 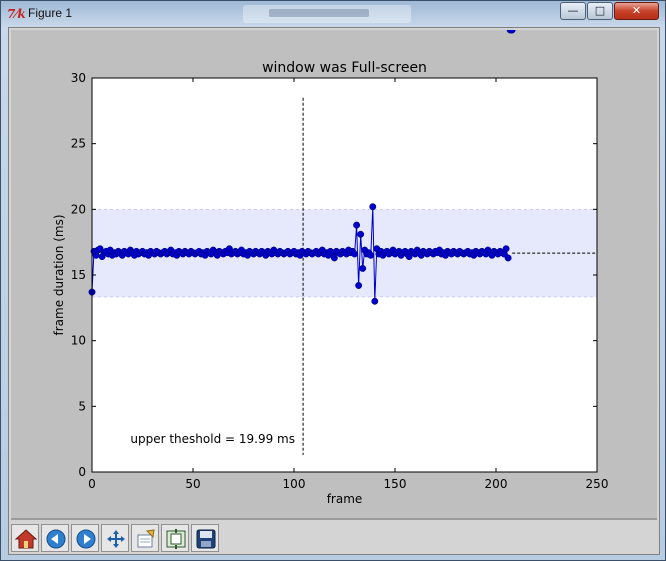 What do you see at coordinates (395, 484) in the screenshot?
I see `x-tick-label: 150` at bounding box center [395, 484].